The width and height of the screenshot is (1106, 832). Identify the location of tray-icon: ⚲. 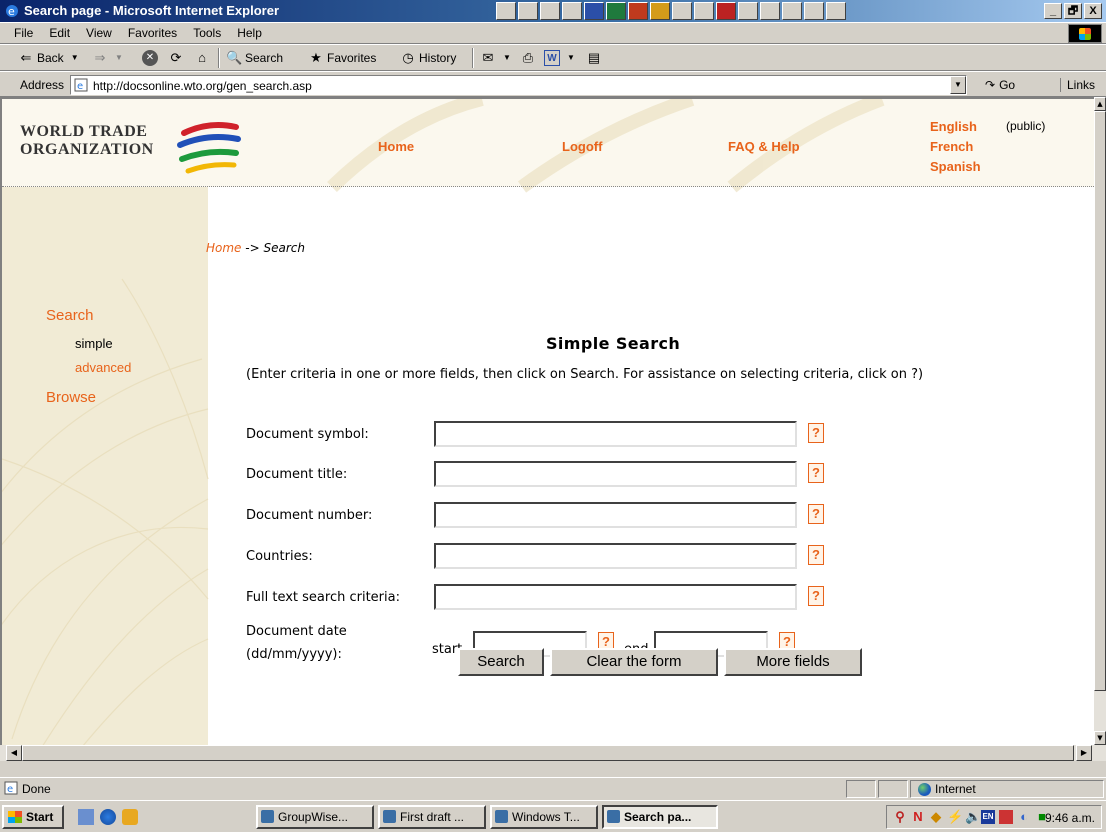
(900, 817).